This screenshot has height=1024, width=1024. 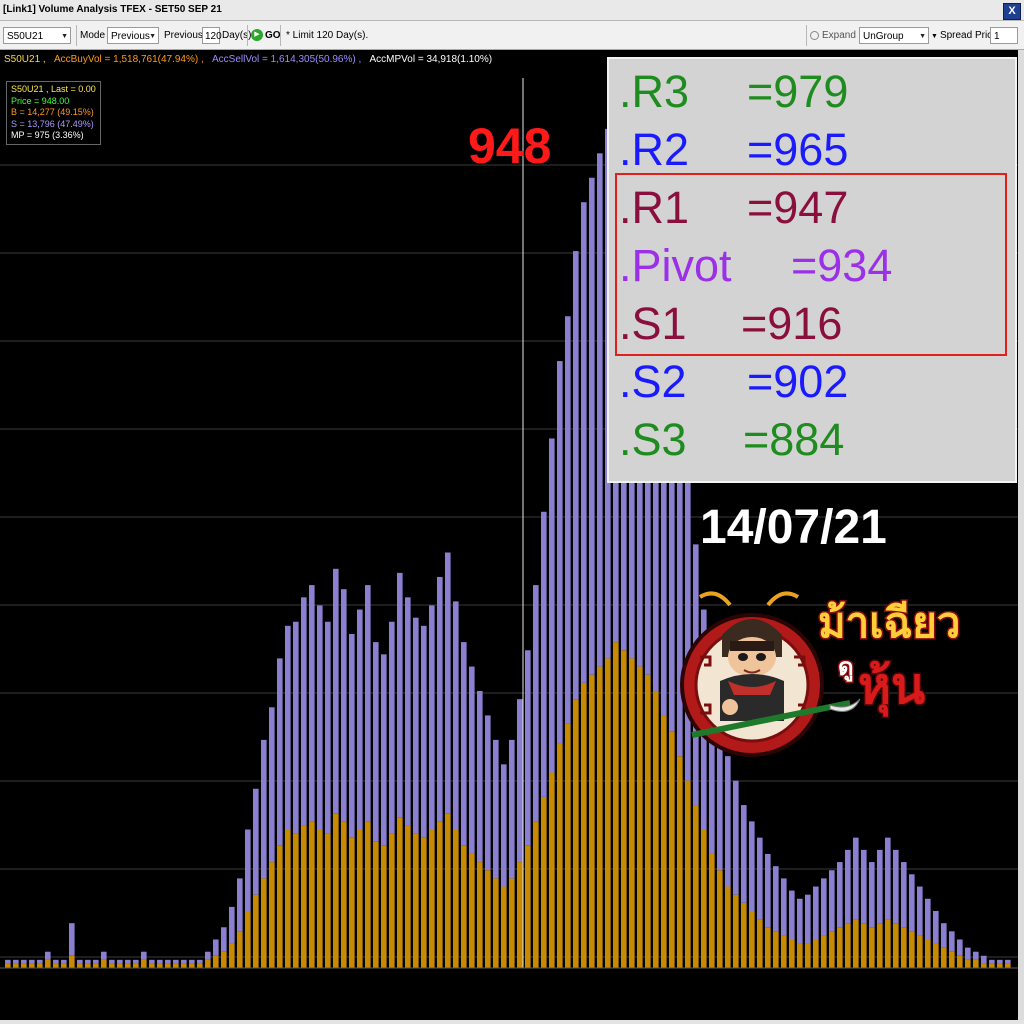 What do you see at coordinates (846, 668) in the screenshot?
I see `logo-sub-text: ดู` at bounding box center [846, 668].